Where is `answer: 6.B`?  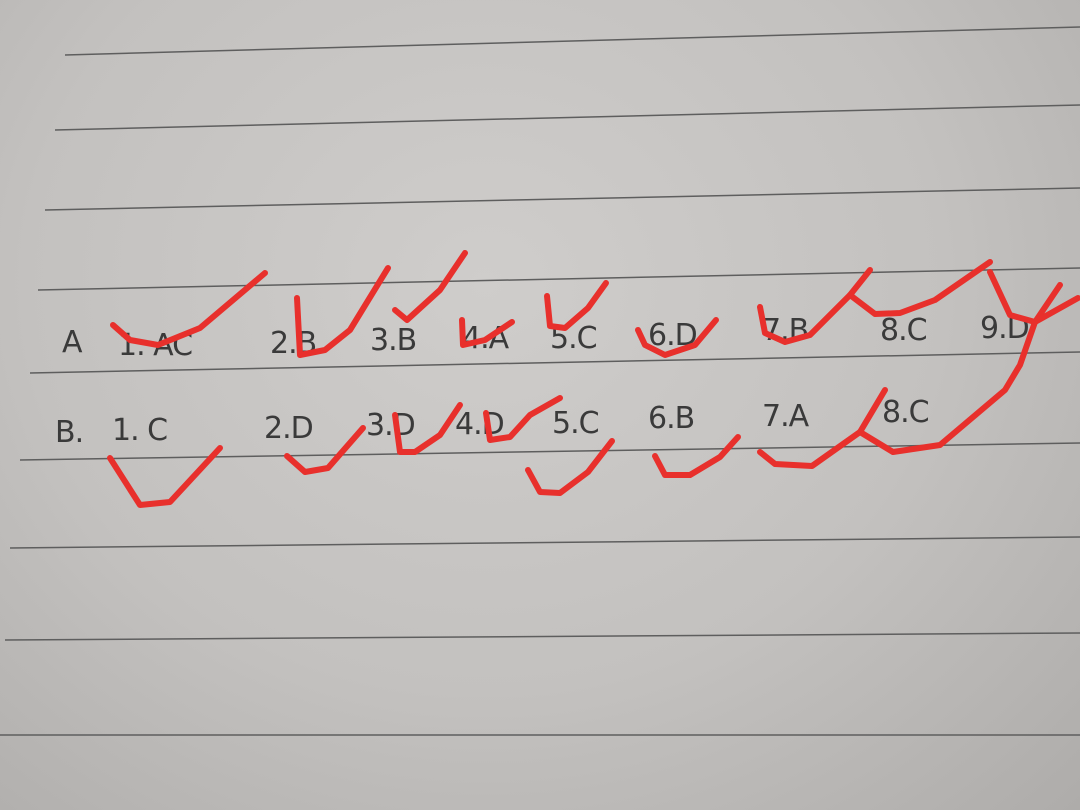
answer: 6.B is located at coordinates (671, 418).